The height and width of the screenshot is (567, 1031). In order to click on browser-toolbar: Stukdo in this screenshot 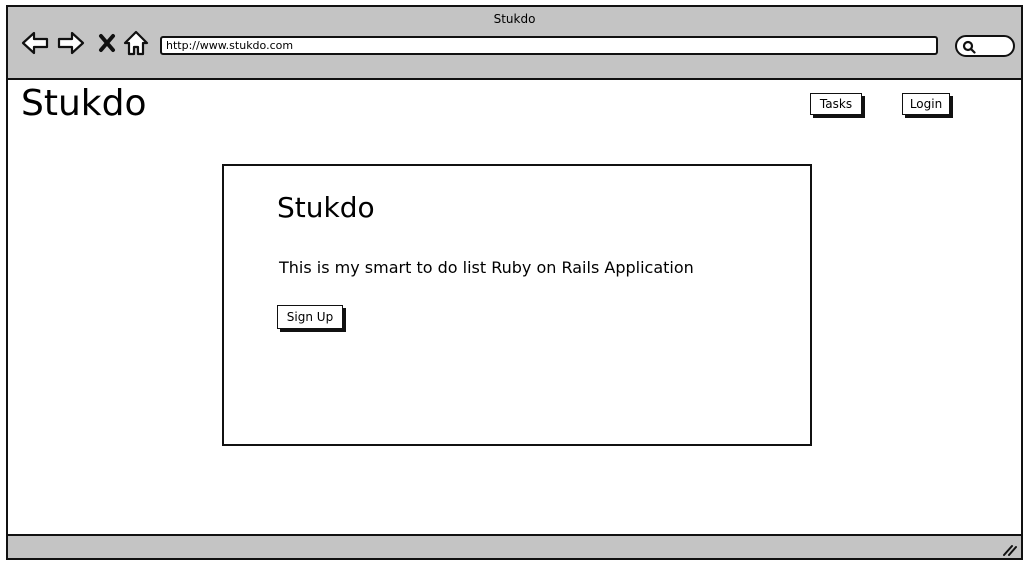, I will do `click(514, 43)`.